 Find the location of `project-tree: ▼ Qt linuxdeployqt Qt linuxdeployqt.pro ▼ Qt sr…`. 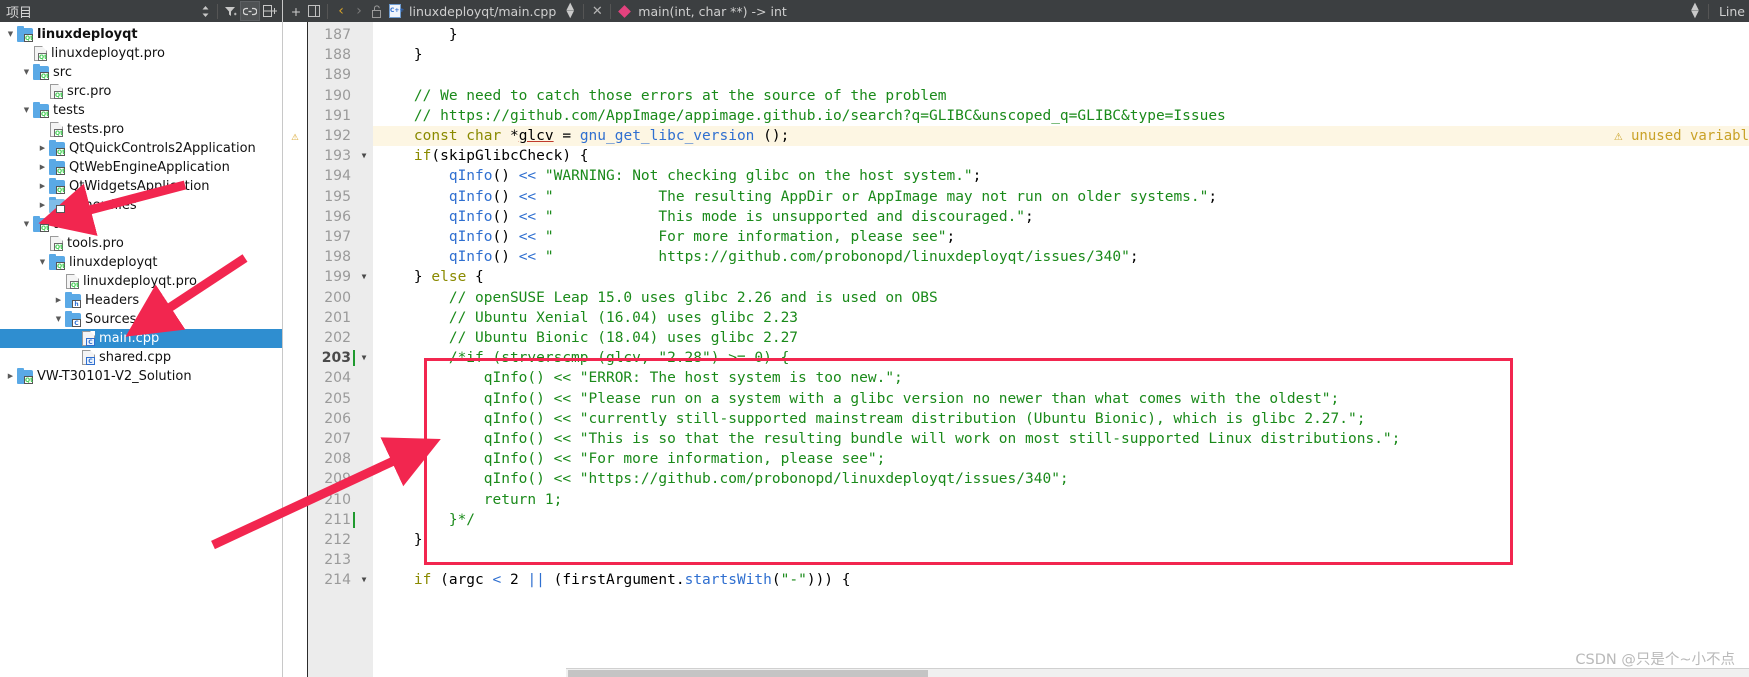

project-tree: ▼ Qt linuxdeployqt Qt linuxdeployqt.pro ▼ Qt sr… is located at coordinates (141, 204).